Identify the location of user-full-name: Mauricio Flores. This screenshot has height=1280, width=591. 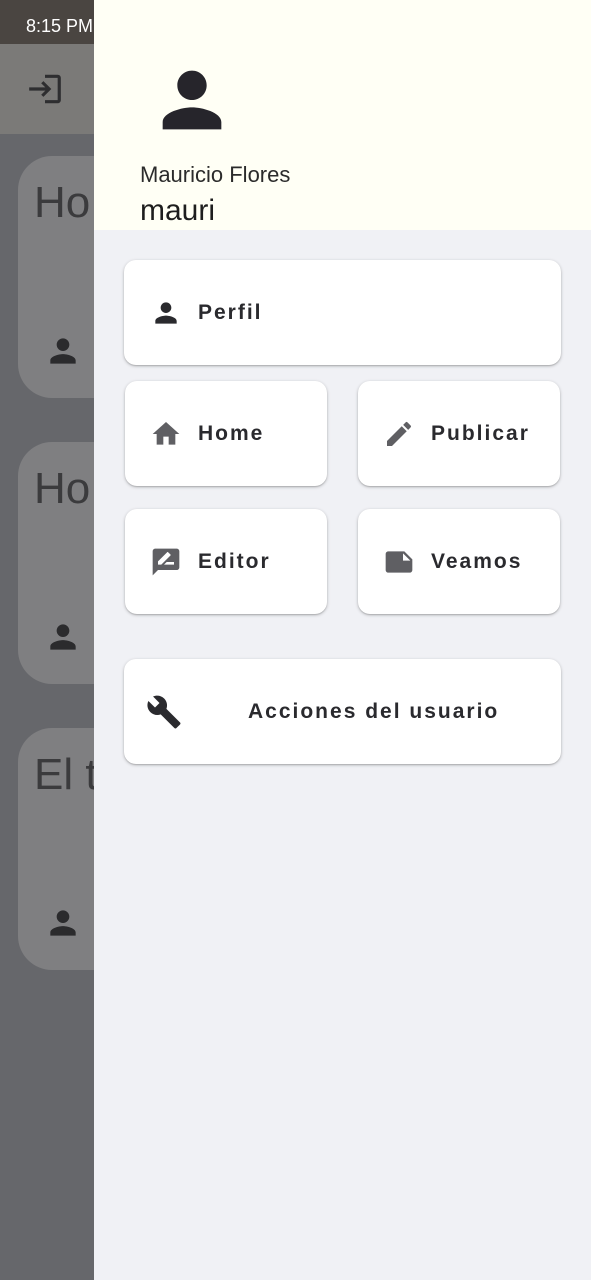
(215, 174).